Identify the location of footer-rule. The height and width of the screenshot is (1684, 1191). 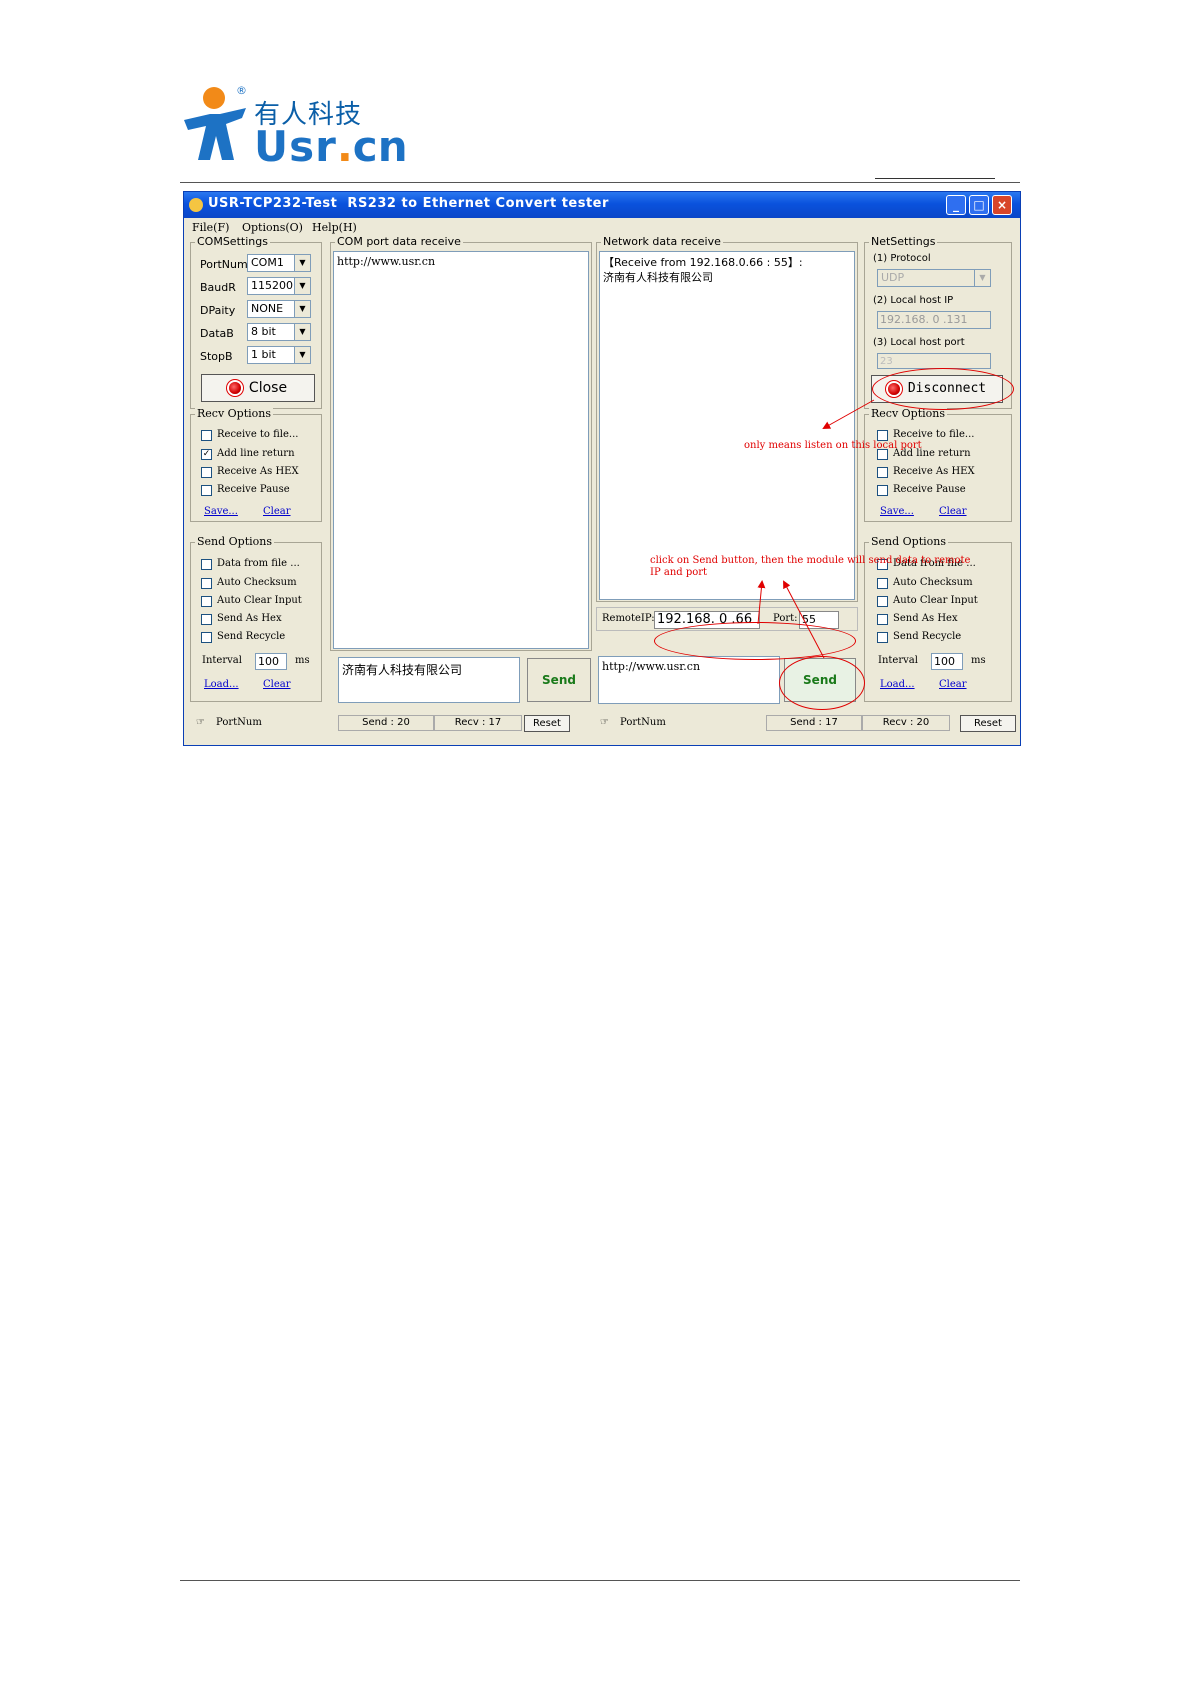
(600, 1580).